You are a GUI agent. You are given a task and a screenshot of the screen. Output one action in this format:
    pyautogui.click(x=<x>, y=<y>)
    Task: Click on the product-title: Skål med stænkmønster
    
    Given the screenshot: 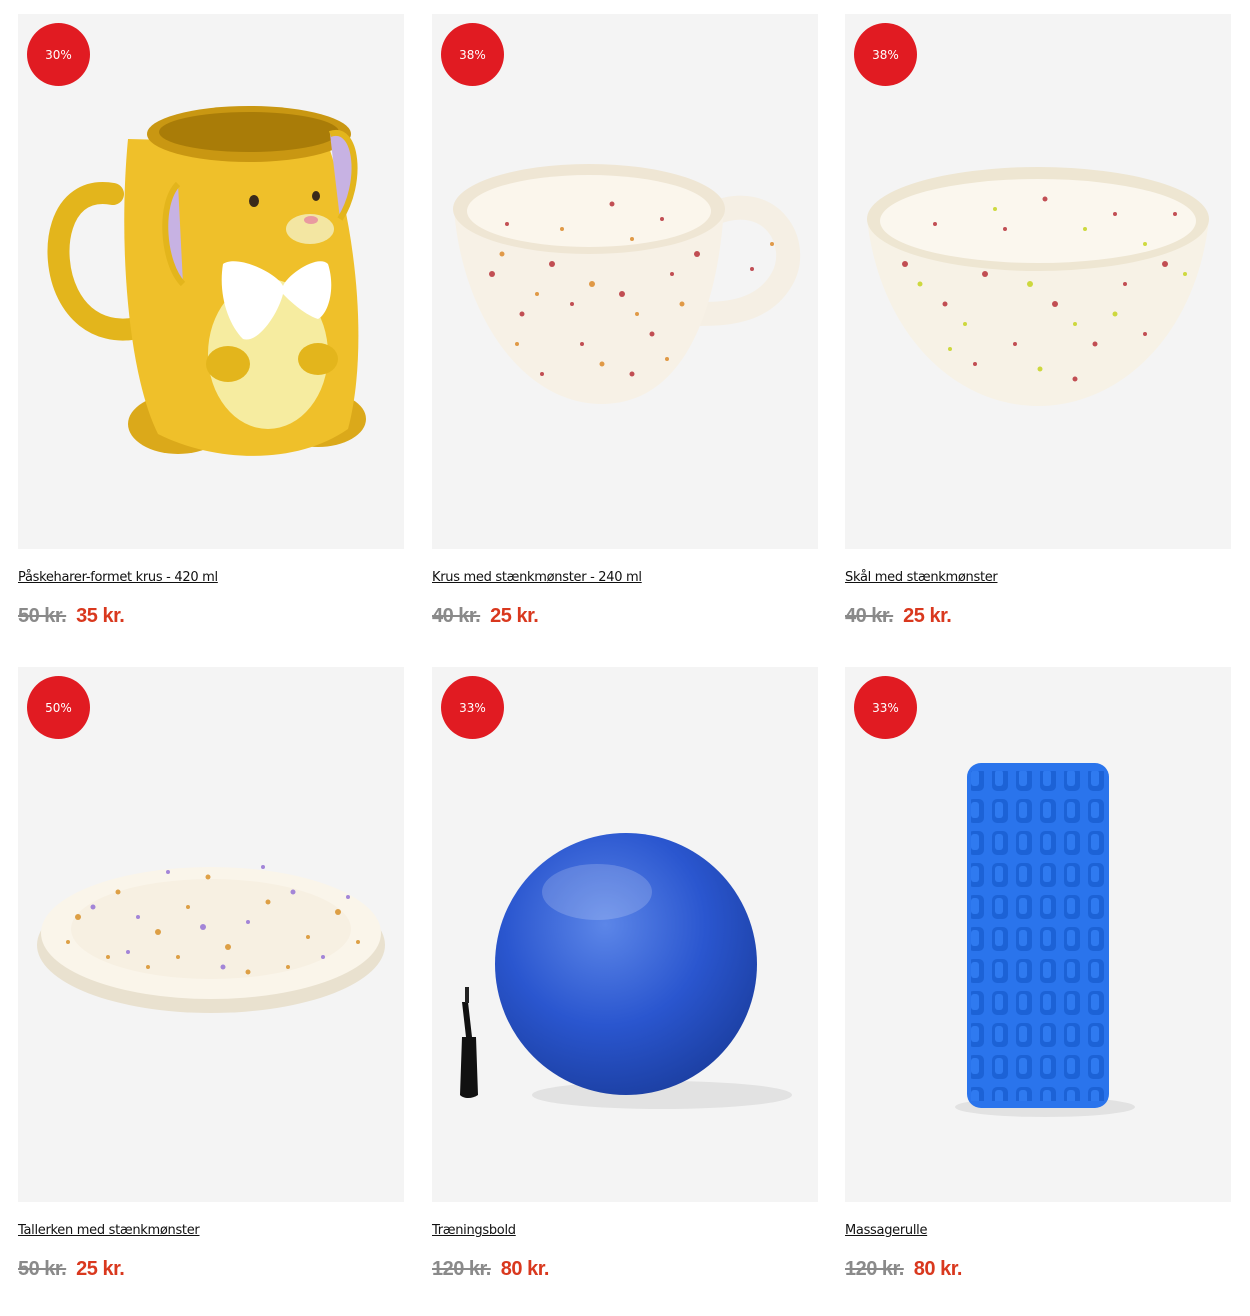 What is the action you would take?
    pyautogui.click(x=921, y=577)
    